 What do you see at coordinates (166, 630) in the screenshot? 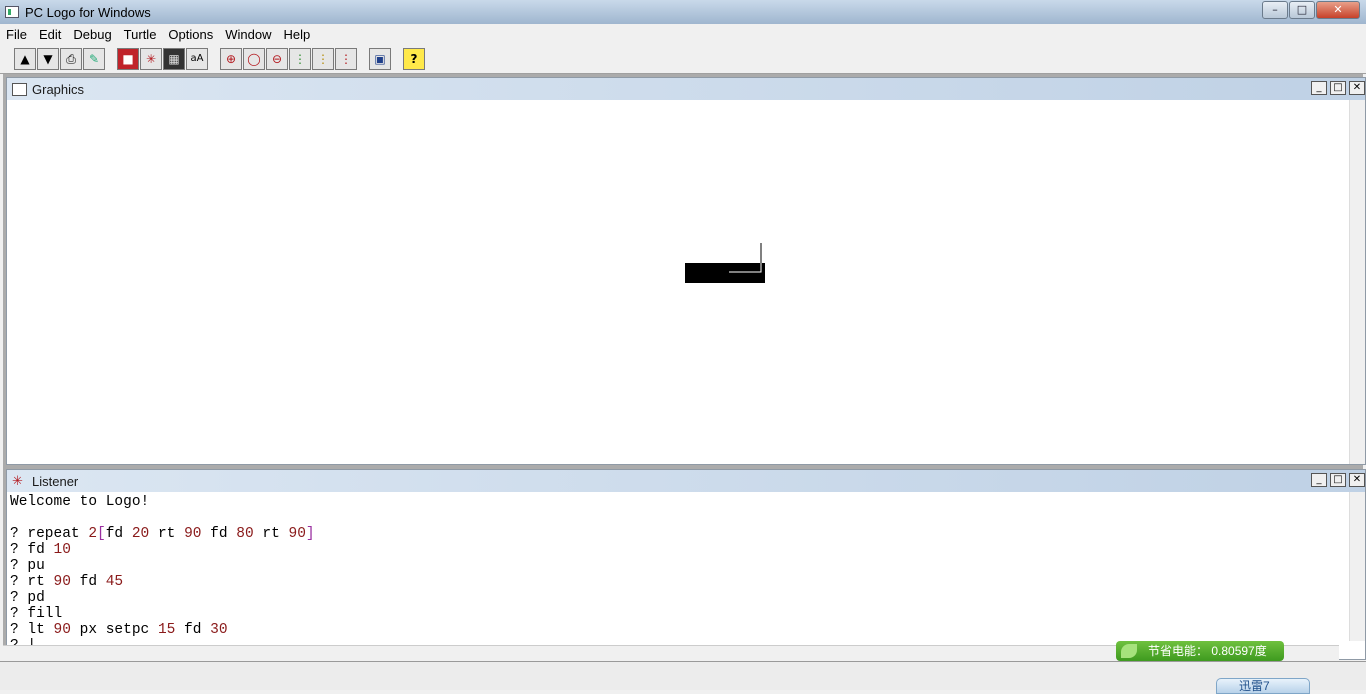
I see `listener-token: 15` at bounding box center [166, 630].